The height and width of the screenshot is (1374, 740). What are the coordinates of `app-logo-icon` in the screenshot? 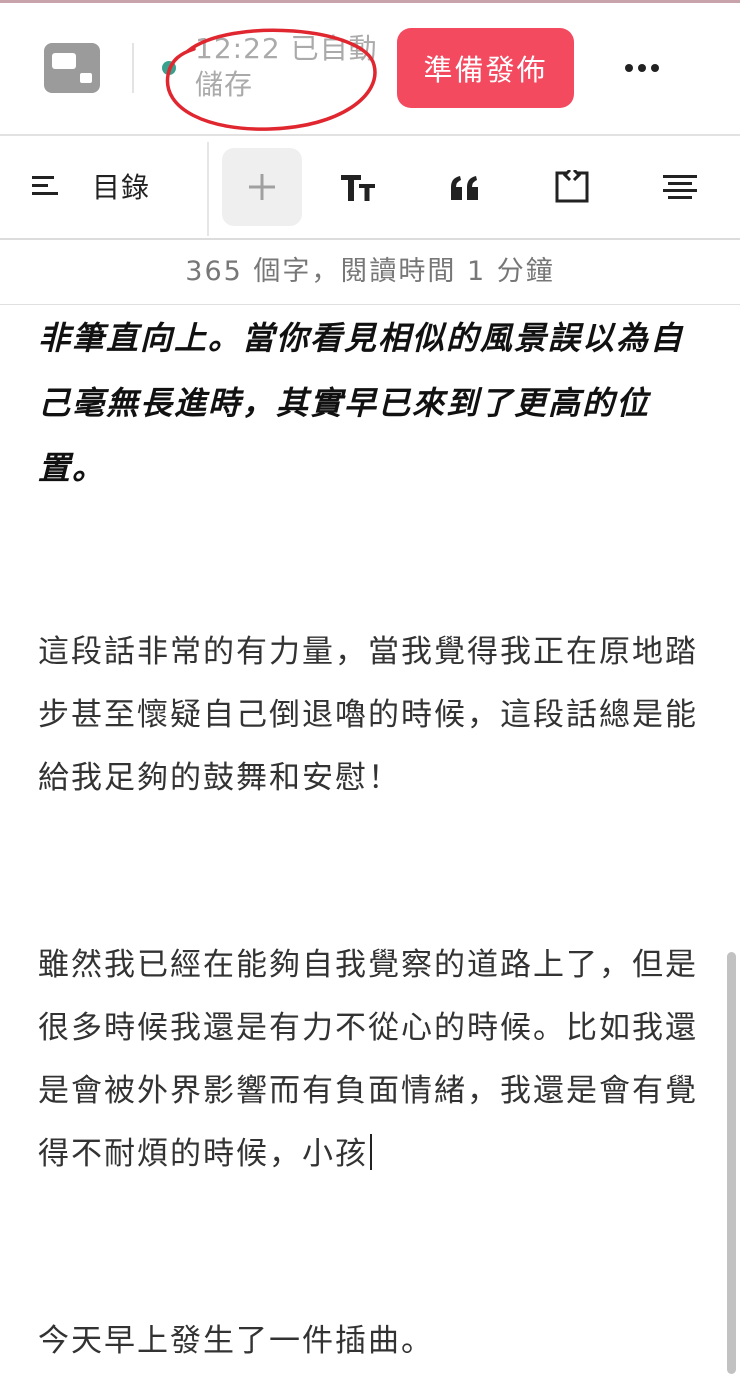 It's located at (72, 68).